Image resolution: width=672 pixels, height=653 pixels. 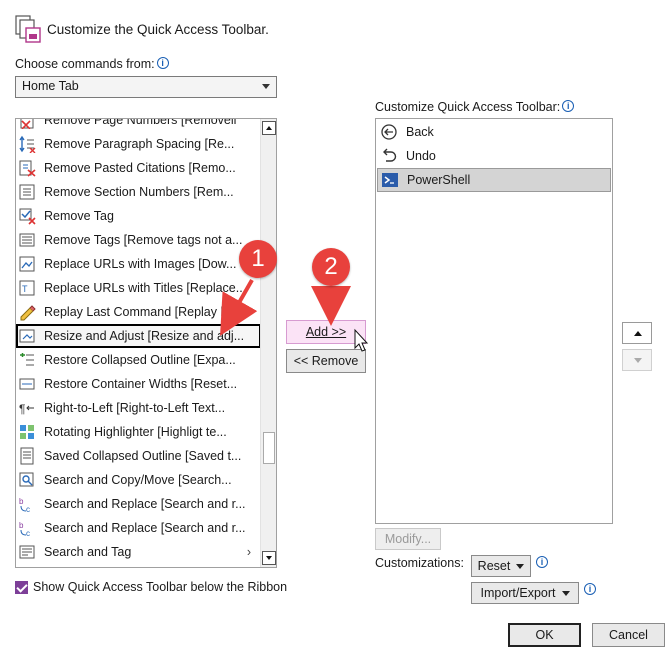 I want to click on rtl-icon: ¶, so click(x=27, y=408).